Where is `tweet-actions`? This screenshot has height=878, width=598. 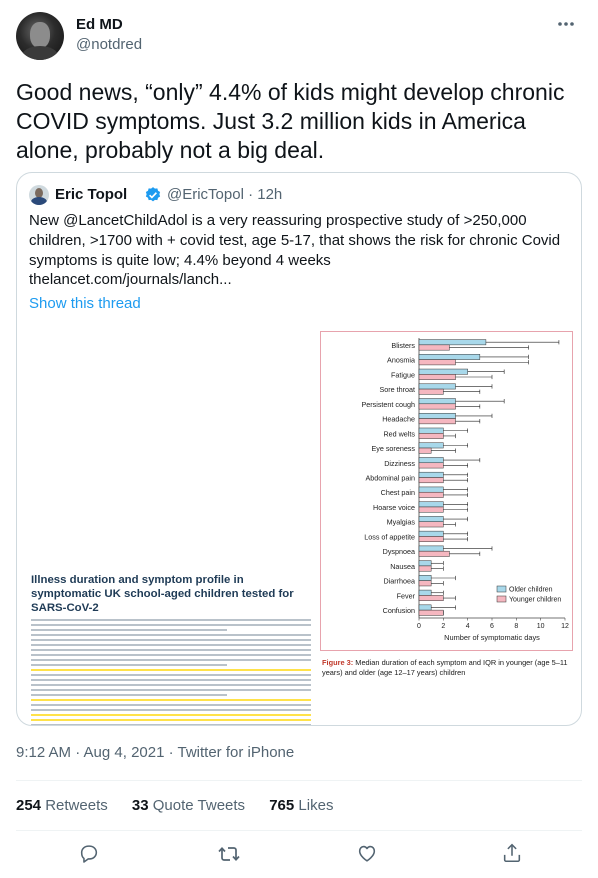
tweet-actions is located at coordinates (299, 855).